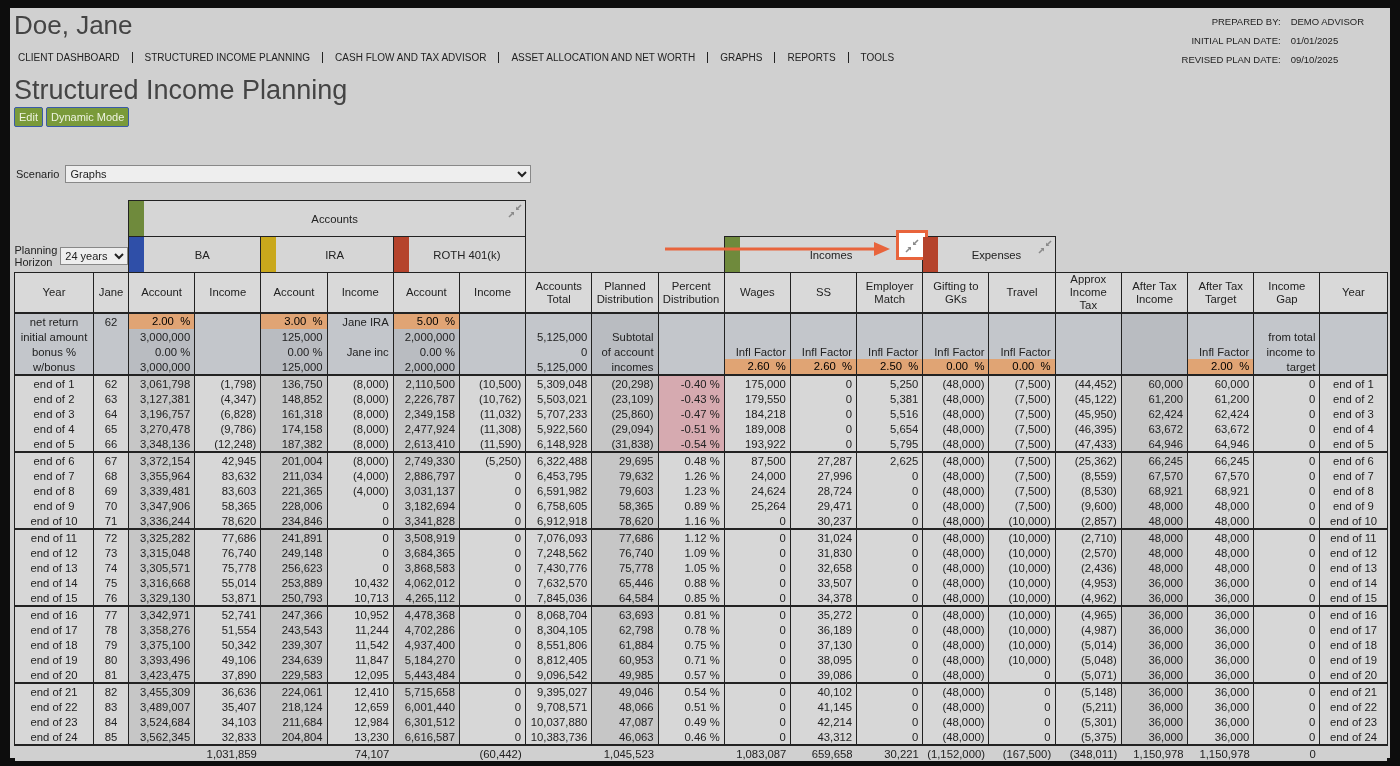  What do you see at coordinates (227, 490) in the screenshot?
I see `table-cell: 83,603` at bounding box center [227, 490].